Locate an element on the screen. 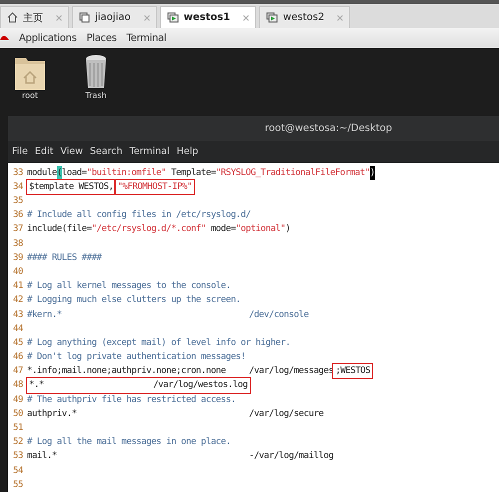 The width and height of the screenshot is (499, 492). highlighted-code: ;WESTOS is located at coordinates (352, 371).